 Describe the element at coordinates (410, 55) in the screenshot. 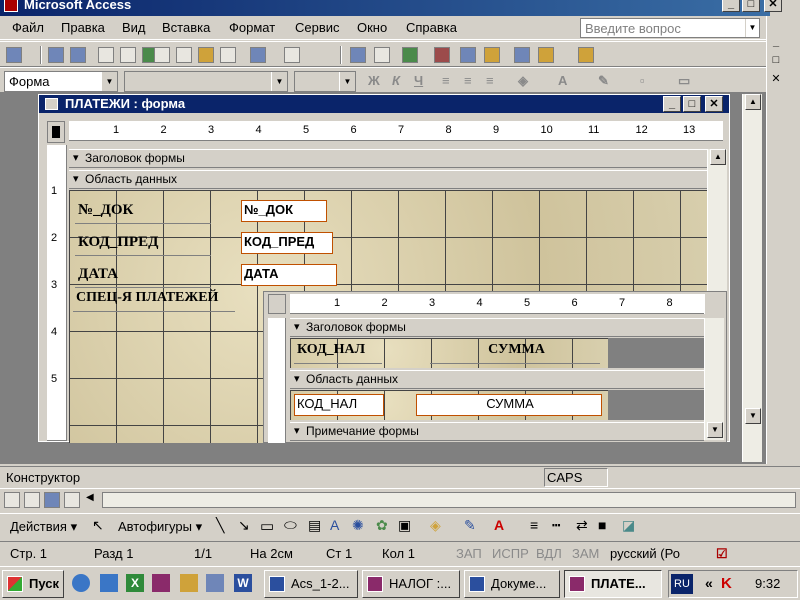

I see `autoformat-icon` at that location.